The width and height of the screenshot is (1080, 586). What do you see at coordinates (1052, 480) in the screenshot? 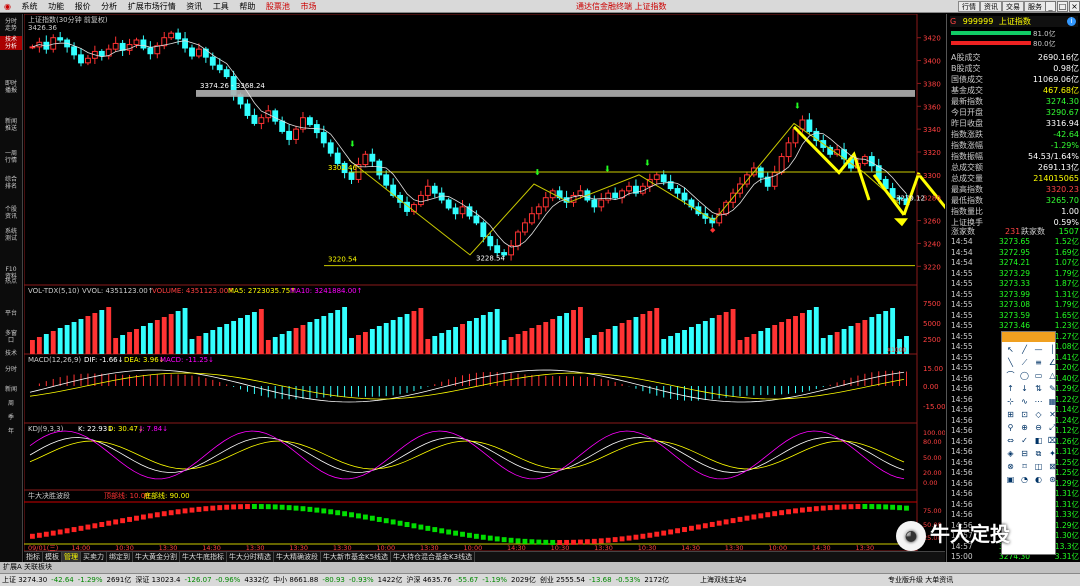
I see `tool-gear-icon: ⊛` at bounding box center [1052, 480].